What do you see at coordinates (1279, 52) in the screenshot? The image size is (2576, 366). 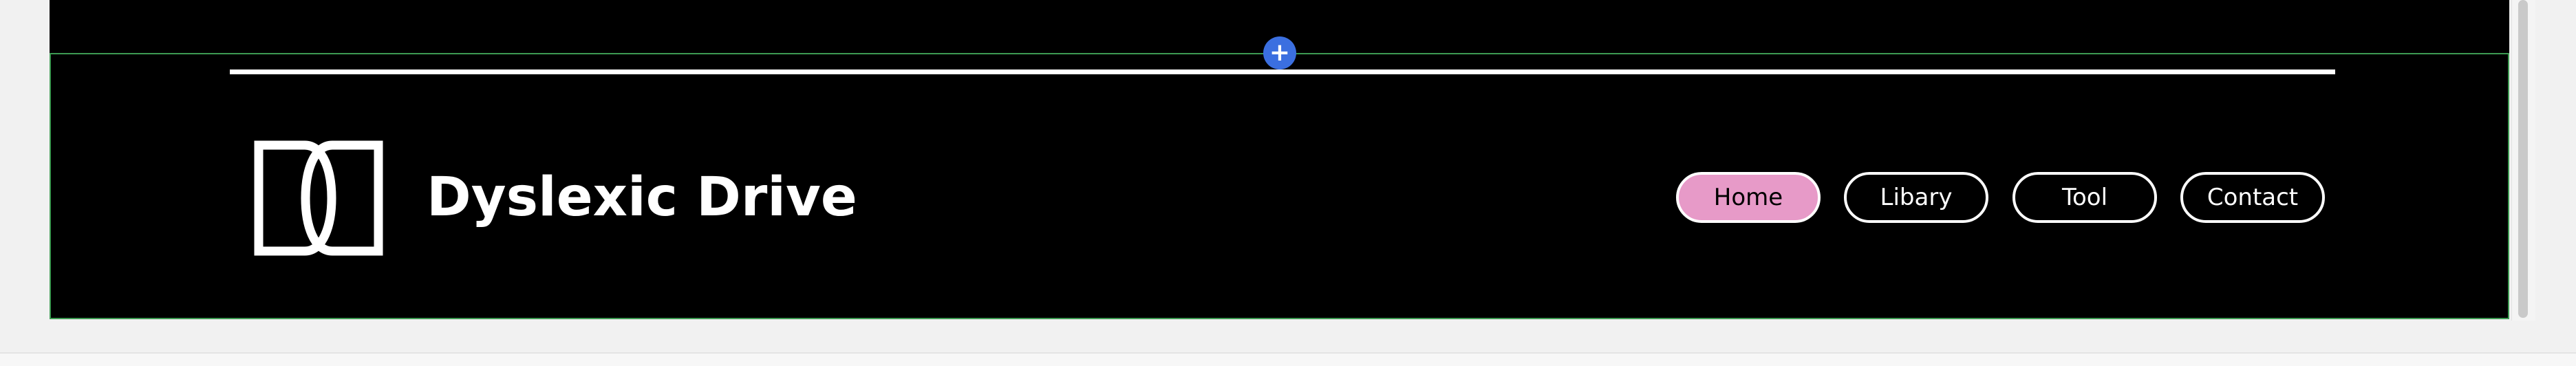 I see `add-section-plus-icon: +` at bounding box center [1279, 52].